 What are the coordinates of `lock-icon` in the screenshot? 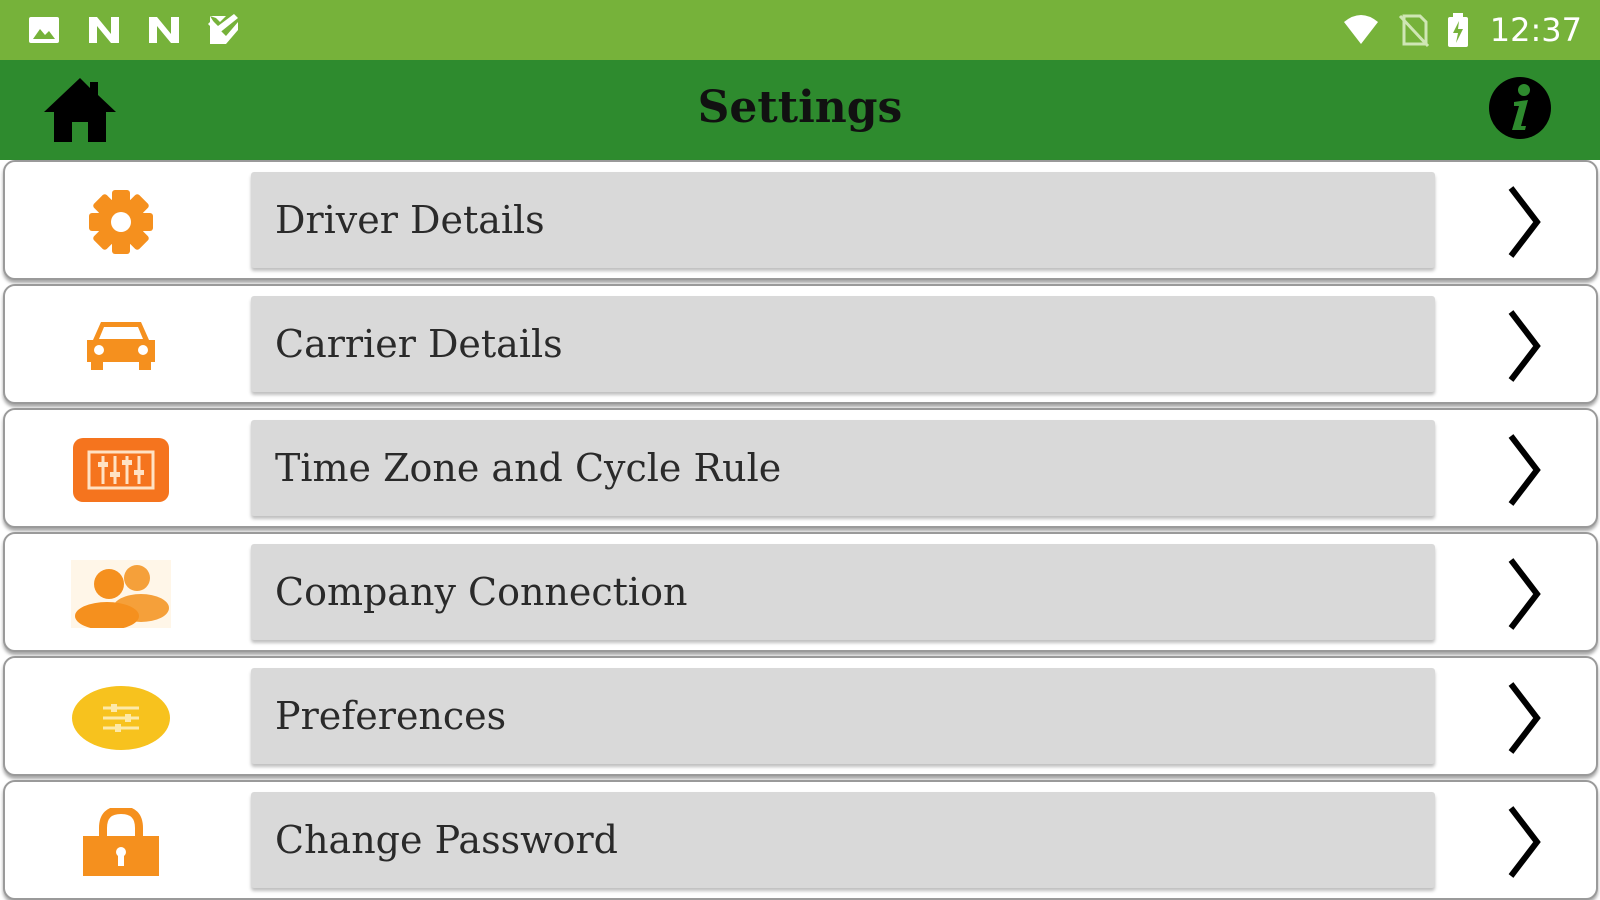 It's located at (121, 842).